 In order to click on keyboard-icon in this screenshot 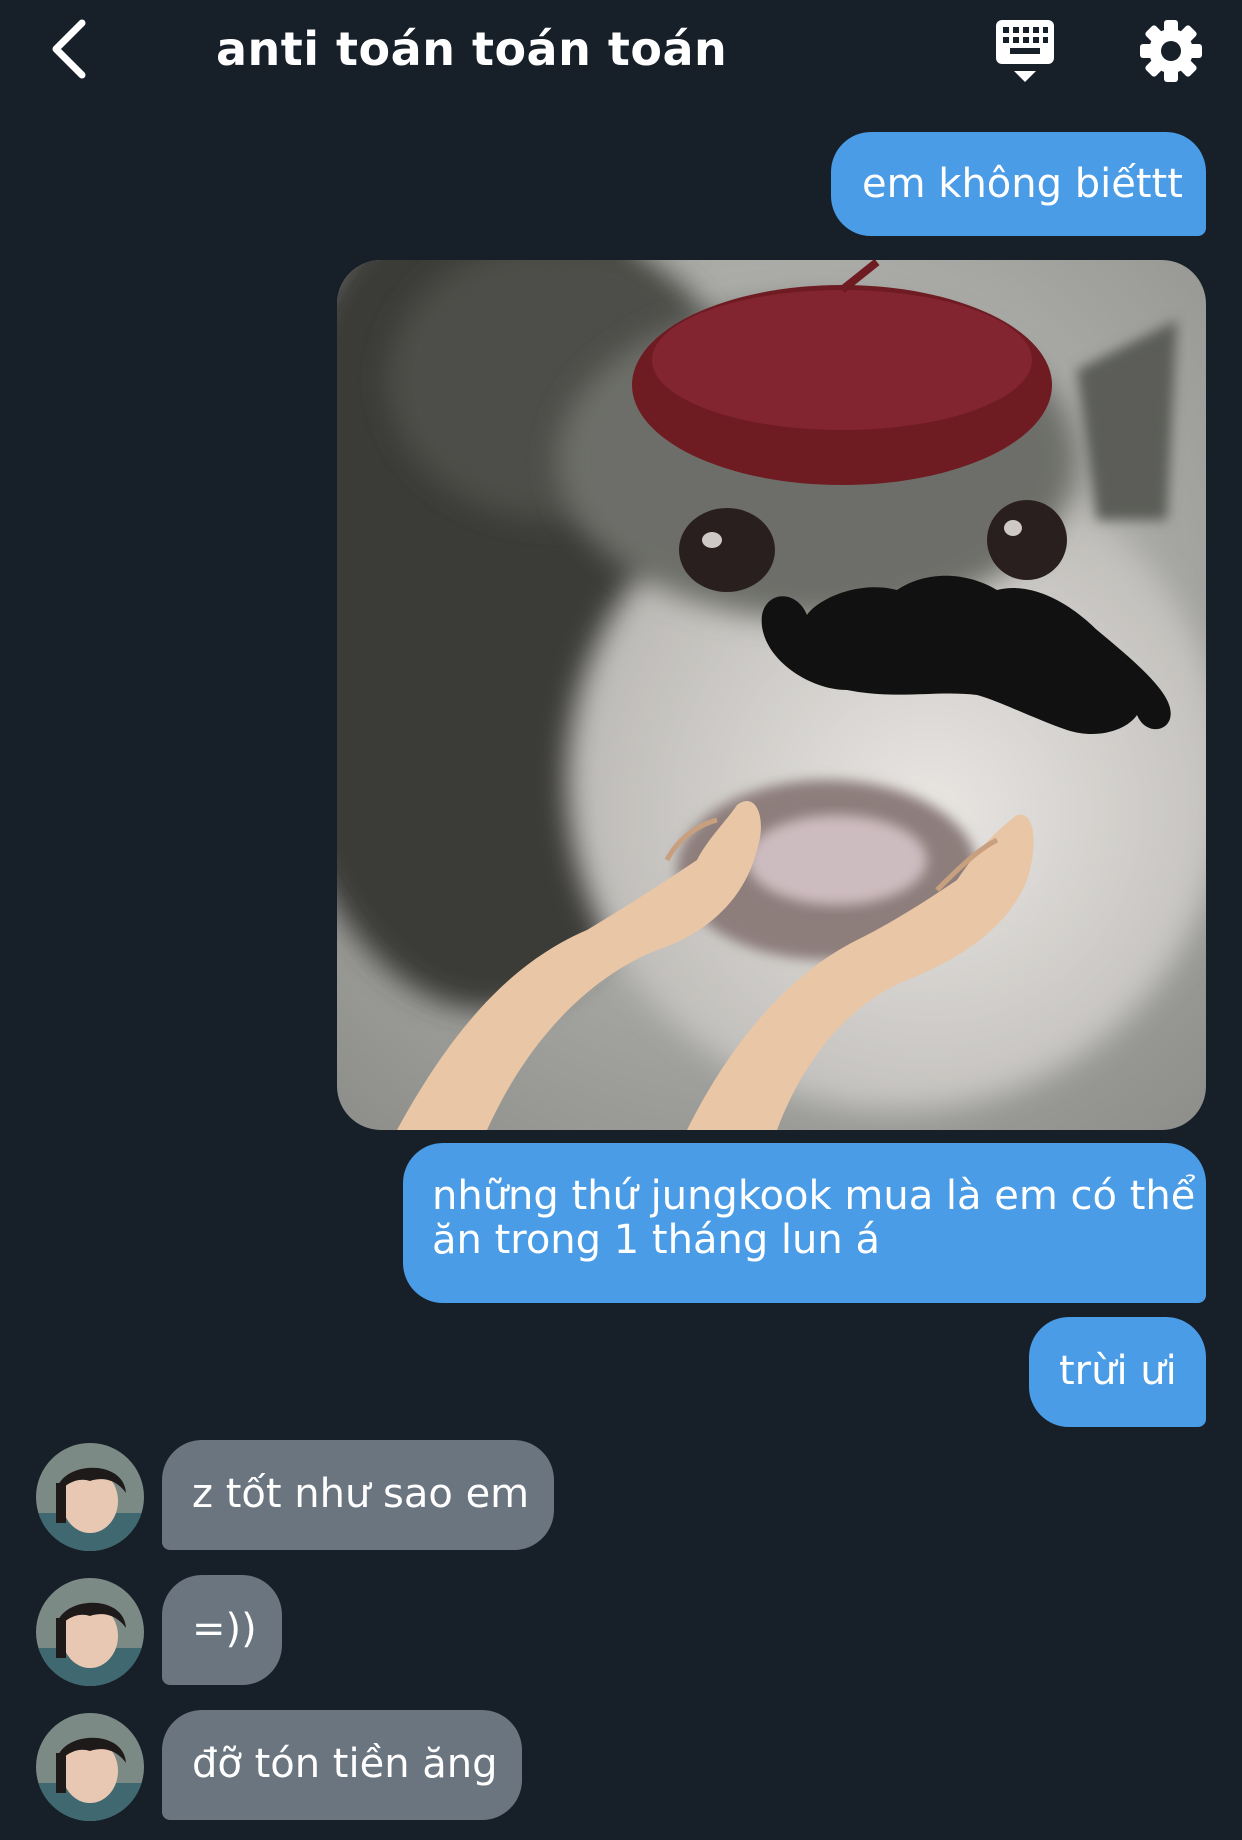, I will do `click(1025, 51)`.